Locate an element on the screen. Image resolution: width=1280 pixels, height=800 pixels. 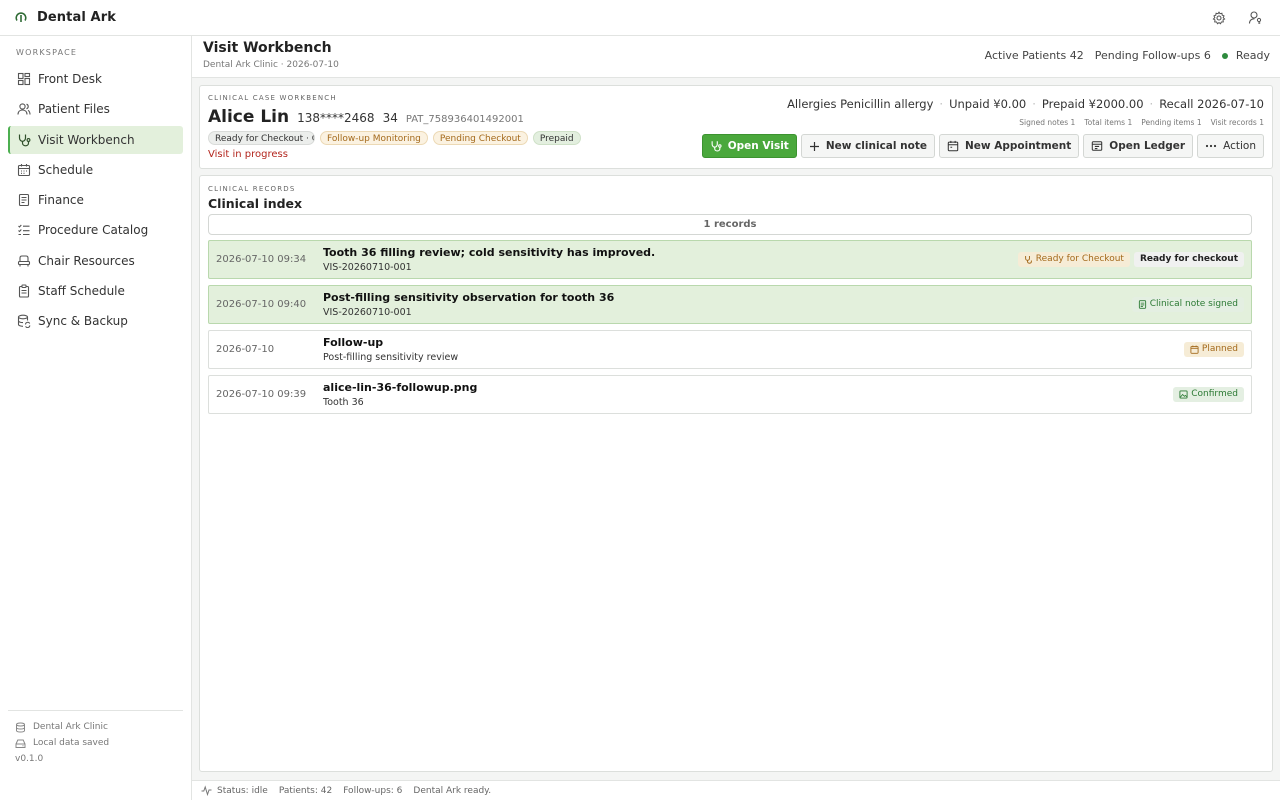
more-actions-label: Action is located at coordinates (1239, 146).